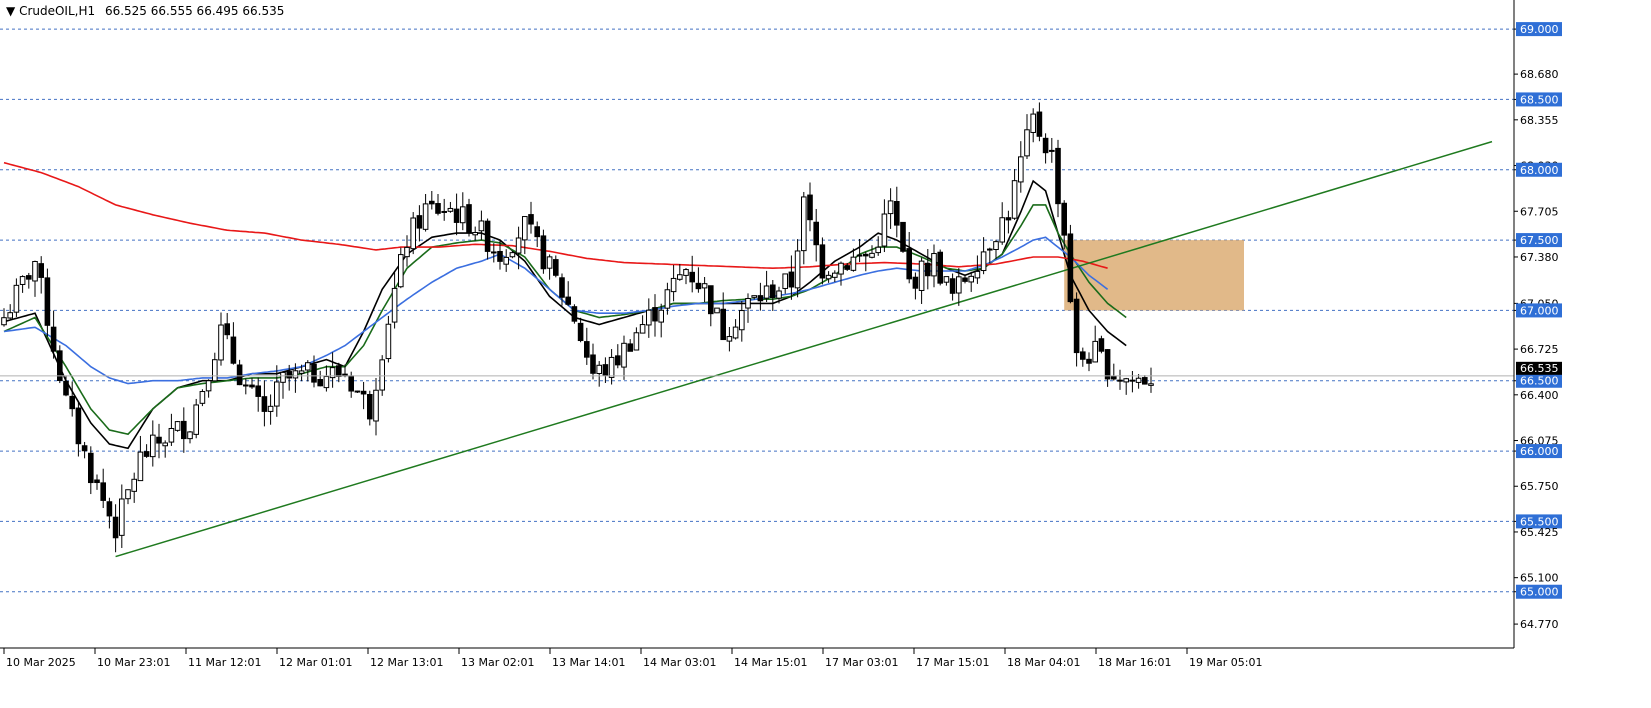  Describe the element at coordinates (1539, 451) in the screenshot. I see `level-price-label: 66.000` at that location.